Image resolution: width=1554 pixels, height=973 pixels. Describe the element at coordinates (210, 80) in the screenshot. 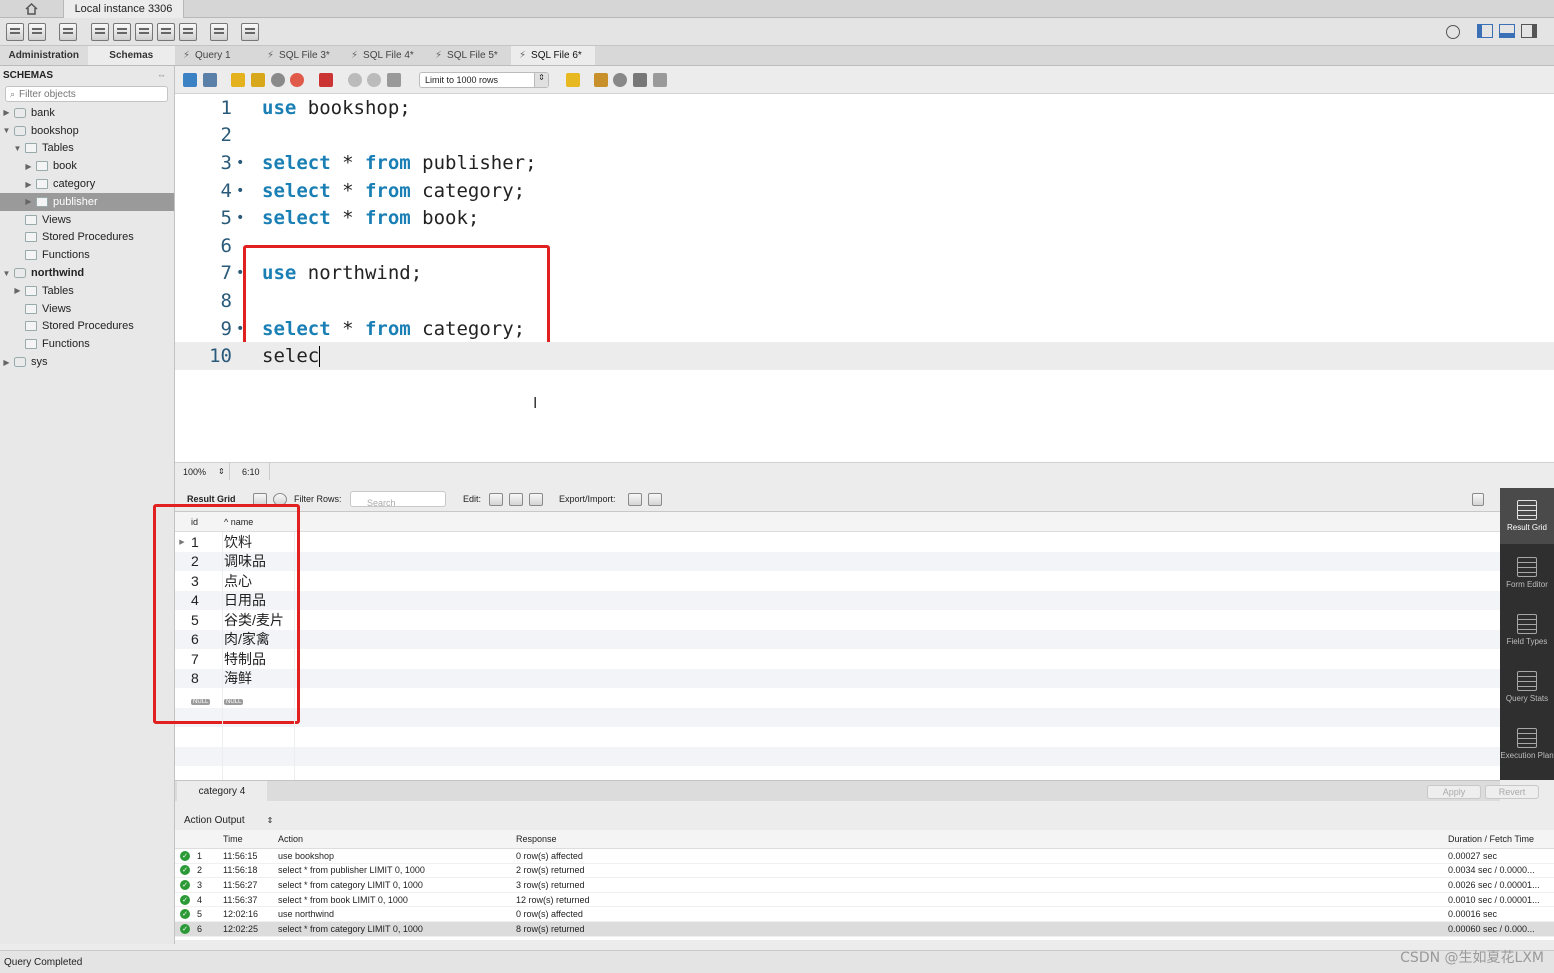

I see `save-file-icon` at that location.